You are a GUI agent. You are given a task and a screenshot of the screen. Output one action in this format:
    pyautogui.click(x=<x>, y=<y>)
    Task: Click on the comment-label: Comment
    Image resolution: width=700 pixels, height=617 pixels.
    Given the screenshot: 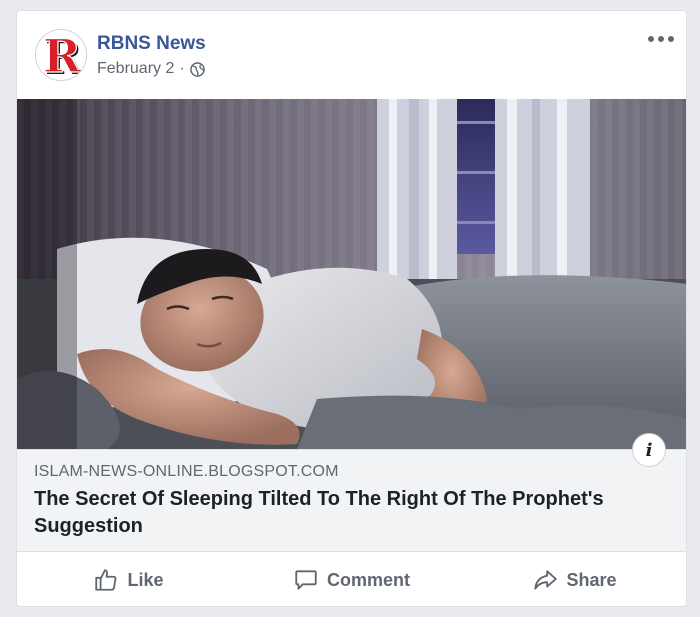 What is the action you would take?
    pyautogui.click(x=368, y=579)
    